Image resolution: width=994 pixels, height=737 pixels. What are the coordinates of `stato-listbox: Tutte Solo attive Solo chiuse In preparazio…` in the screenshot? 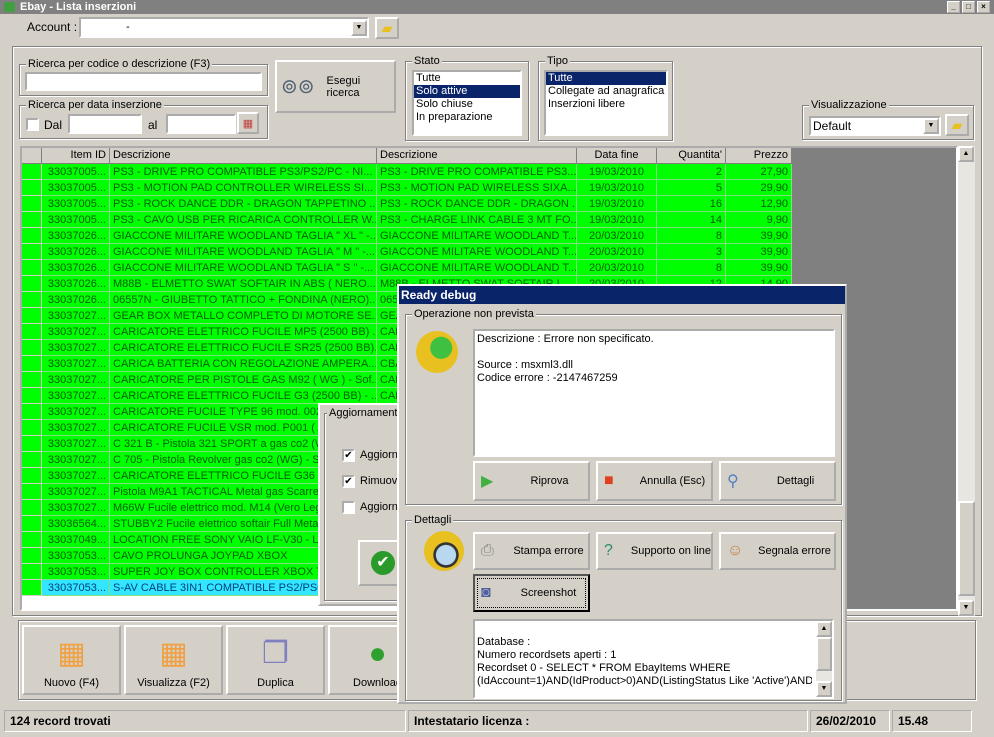 It's located at (467, 103).